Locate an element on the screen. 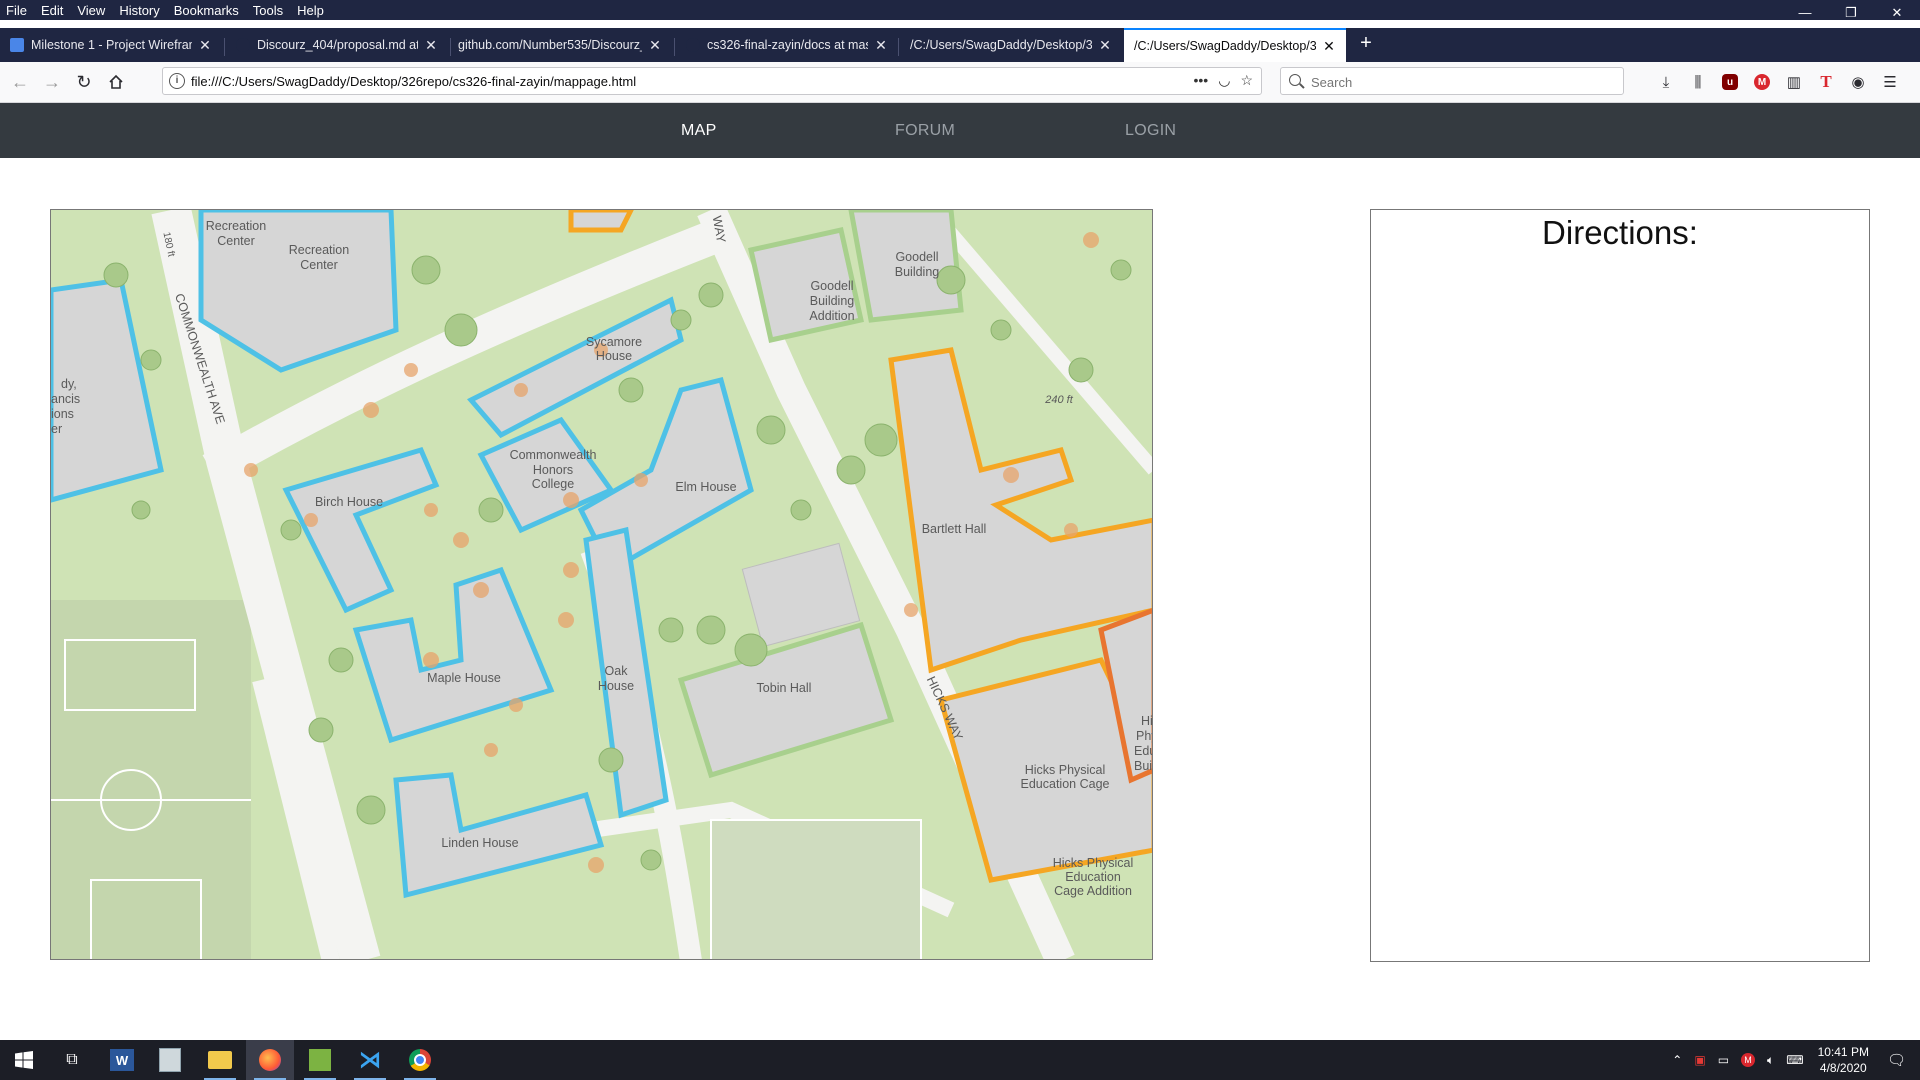  label-recreation-center-2: Center is located at coordinates (319, 265).